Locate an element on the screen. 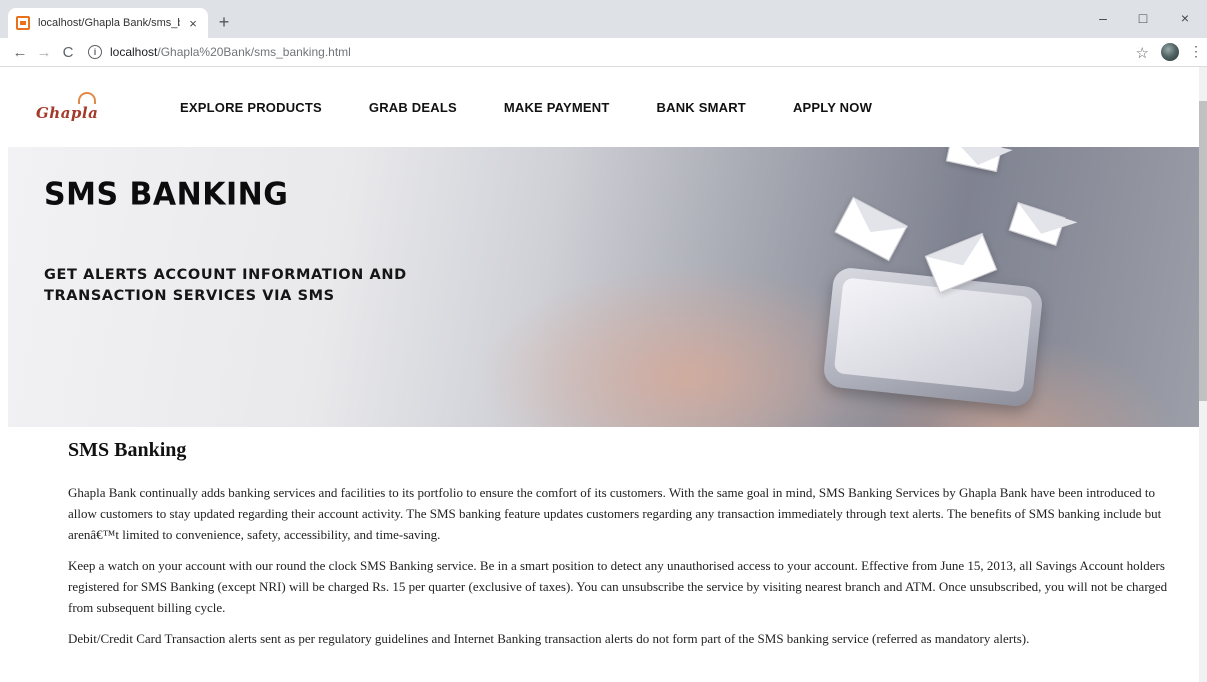 The height and width of the screenshot is (682, 1207). url-path: /Ghapla%20Bank/sms_banking.html is located at coordinates (254, 52).